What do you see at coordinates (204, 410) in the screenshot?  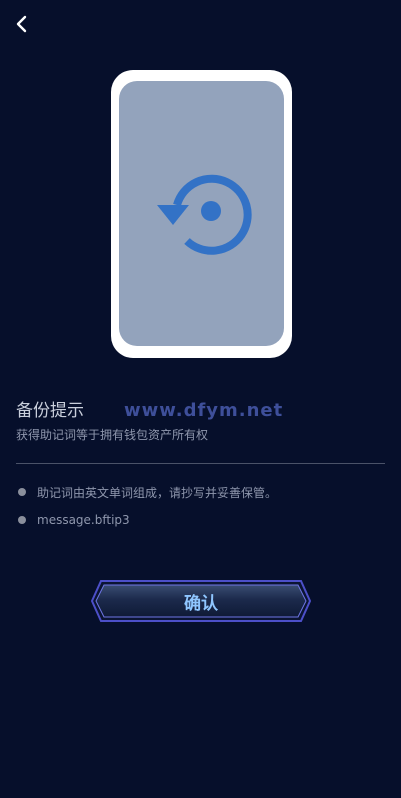 I see `watermark-text: www.dfym.net` at bounding box center [204, 410].